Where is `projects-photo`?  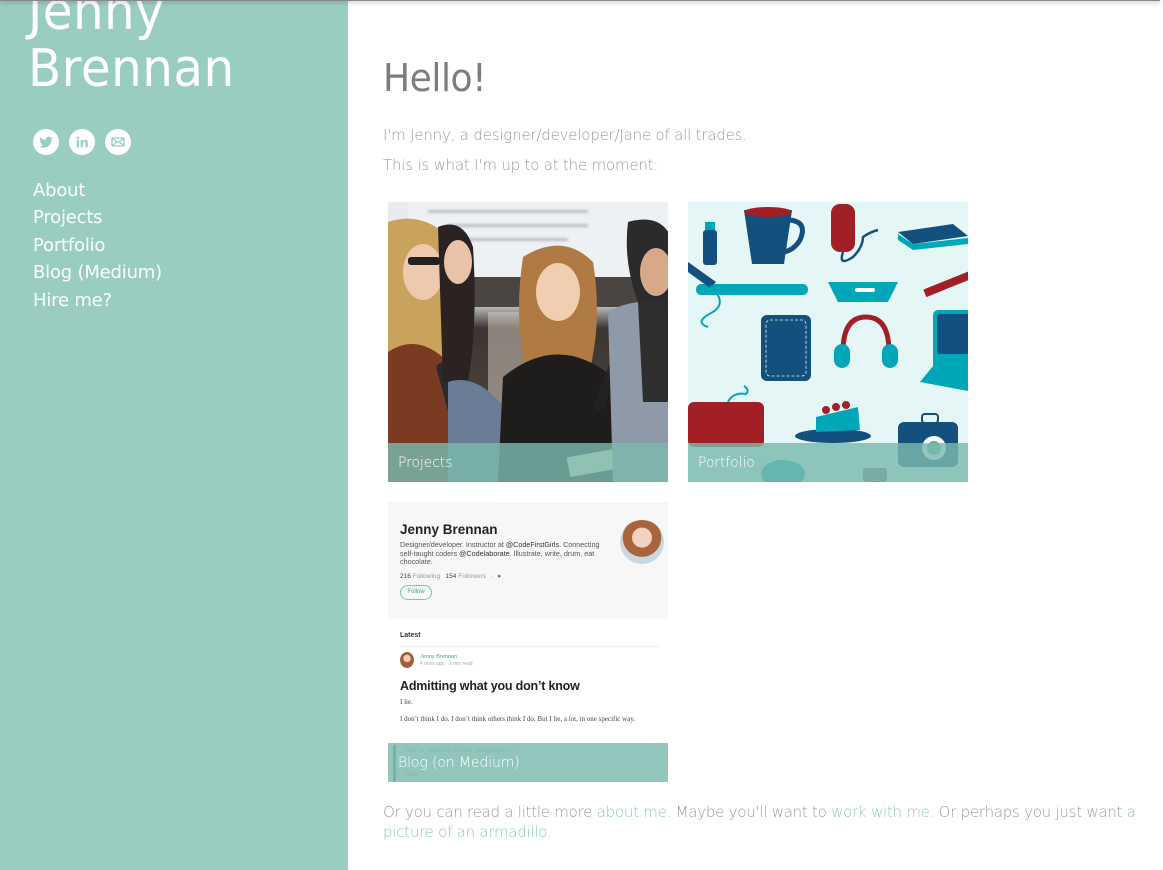 projects-photo is located at coordinates (528, 342).